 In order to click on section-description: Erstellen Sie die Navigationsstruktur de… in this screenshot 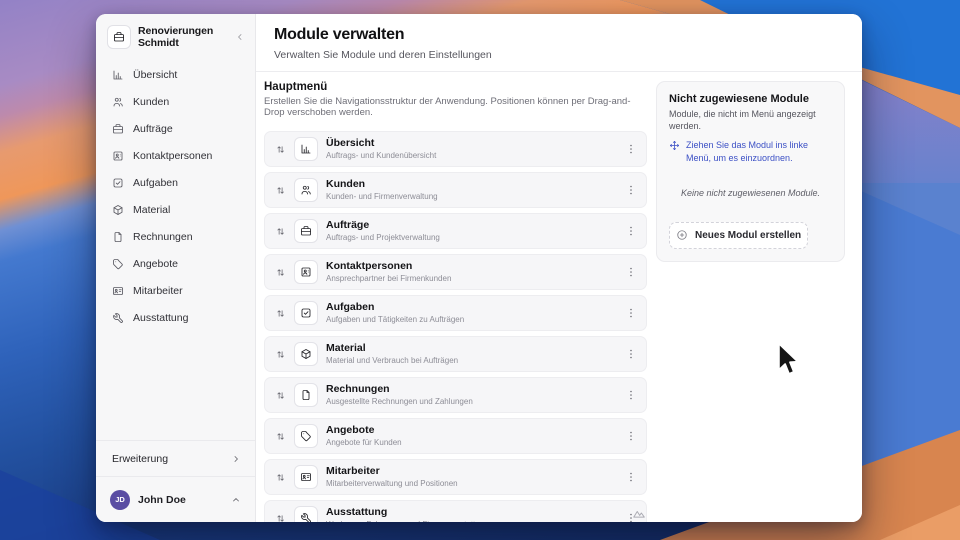, I will do `click(447, 107)`.